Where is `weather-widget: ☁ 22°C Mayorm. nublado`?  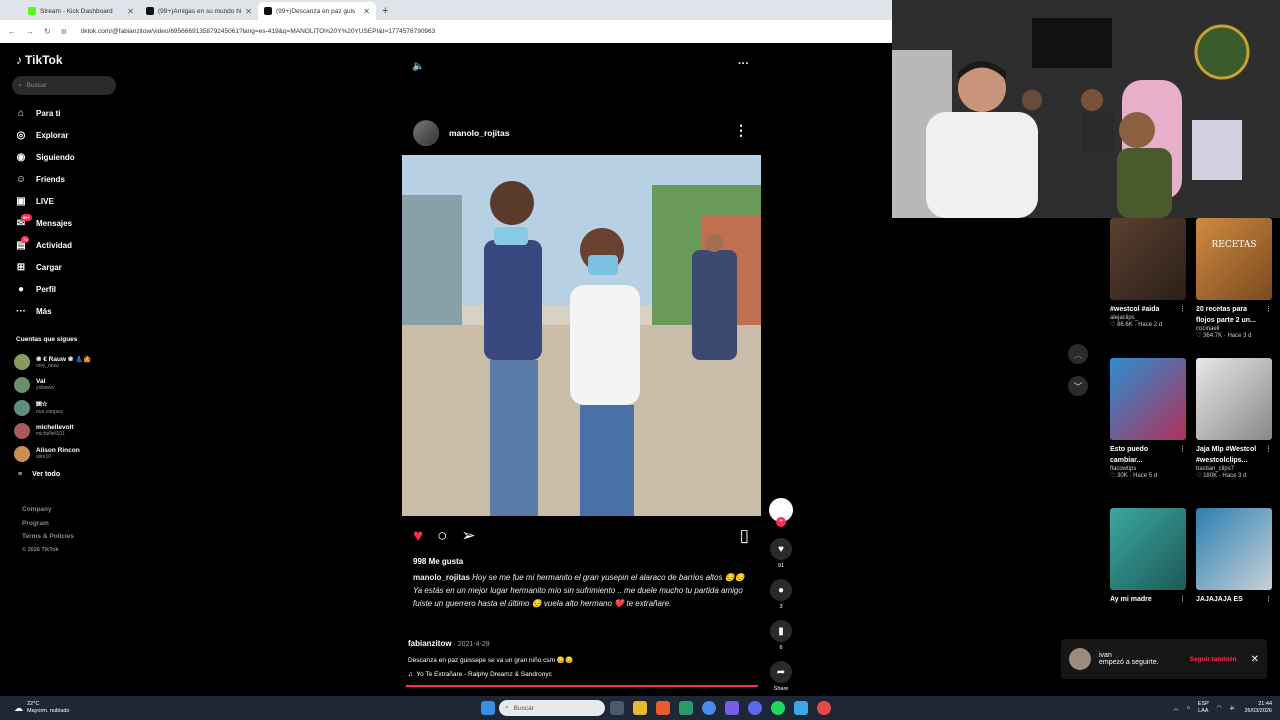
weather-widget: ☁ 22°C Mayorm. nublado is located at coordinates (238, 708).